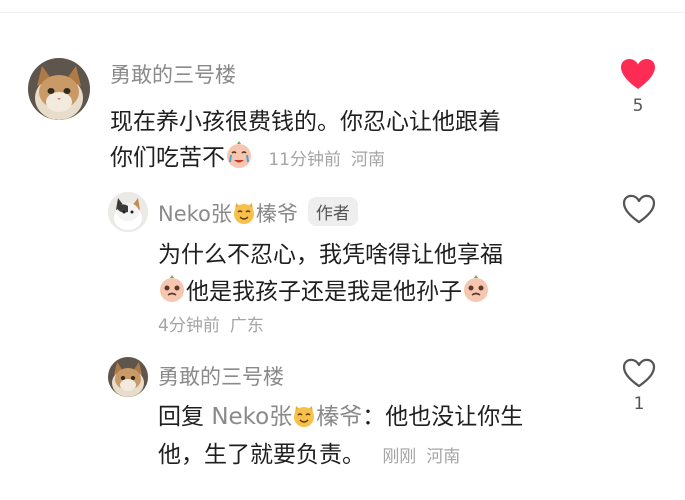 This screenshot has width=685, height=500. I want to click on comment-text-second-line: 他是我孩子还是我是他孙子, so click(324, 289).